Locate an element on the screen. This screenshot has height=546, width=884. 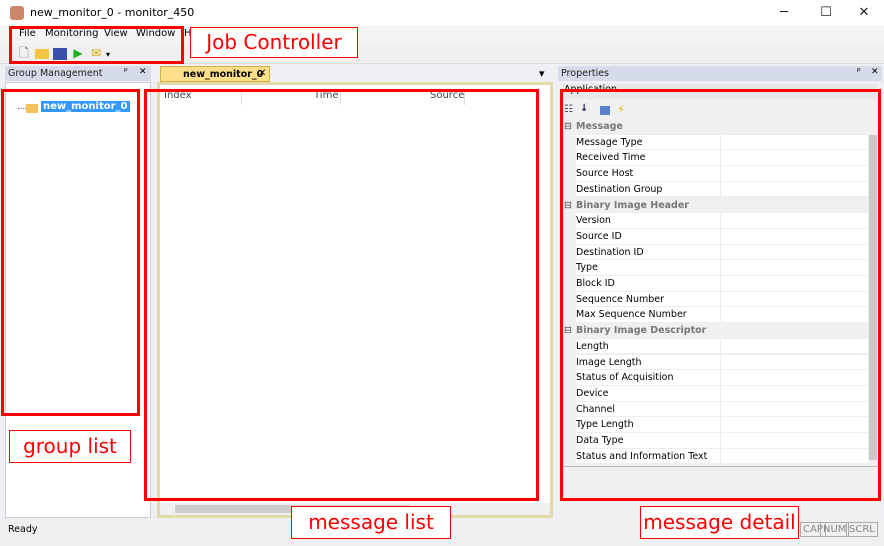
close-button: ✕ is located at coordinates (864, 13).